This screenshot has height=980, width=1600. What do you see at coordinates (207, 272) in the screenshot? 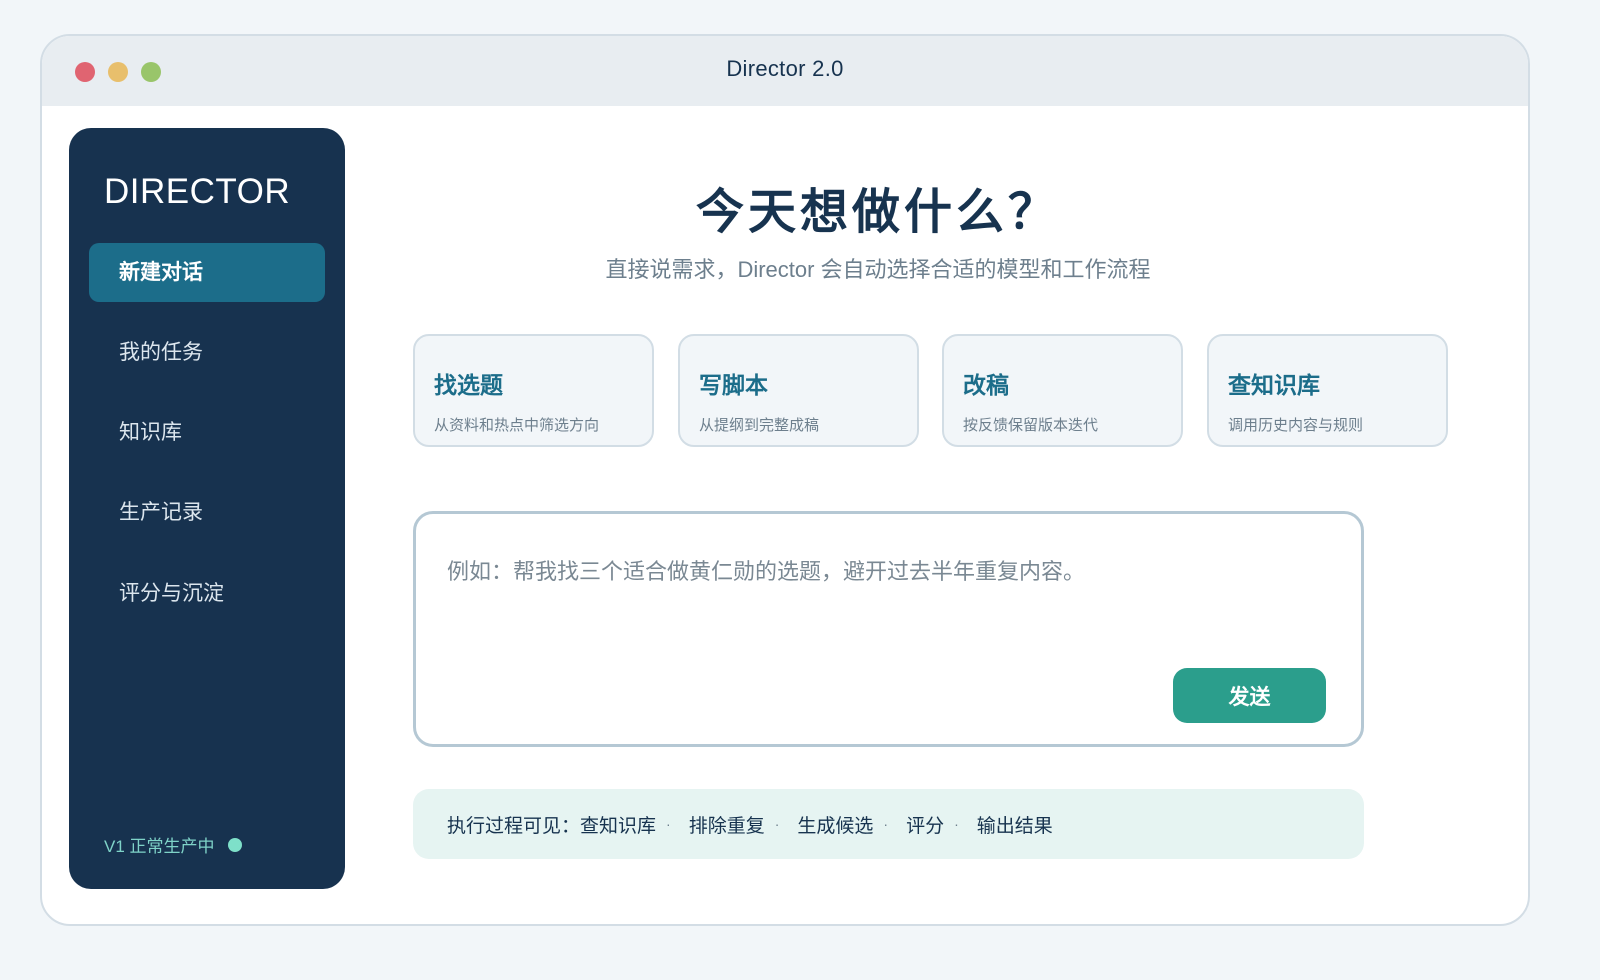
I see `sidebar-item-new-chat: 新建对话` at bounding box center [207, 272].